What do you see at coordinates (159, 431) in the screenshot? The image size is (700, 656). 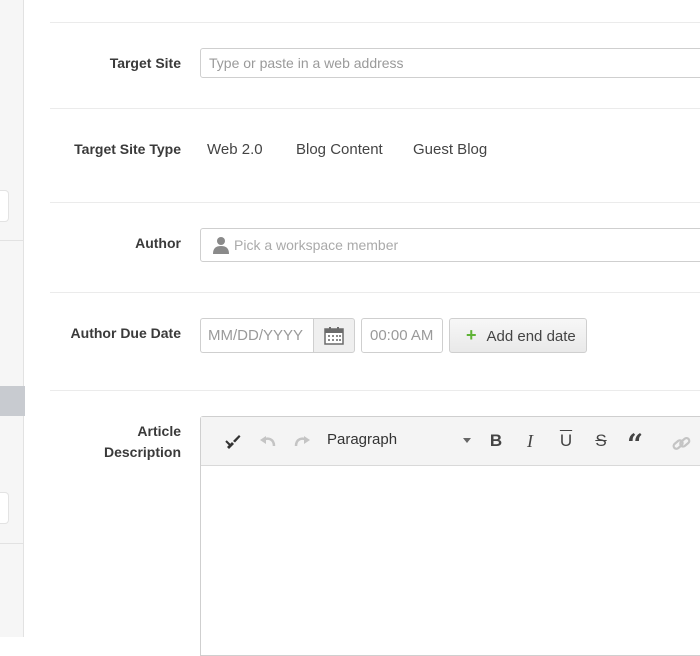 I see `article-description-label-line1: Article` at bounding box center [159, 431].